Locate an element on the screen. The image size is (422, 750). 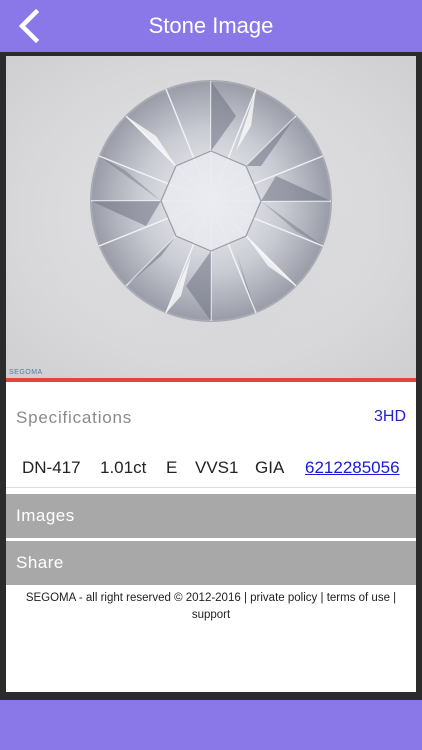
app-header: Stone Image is located at coordinates (211, 26).